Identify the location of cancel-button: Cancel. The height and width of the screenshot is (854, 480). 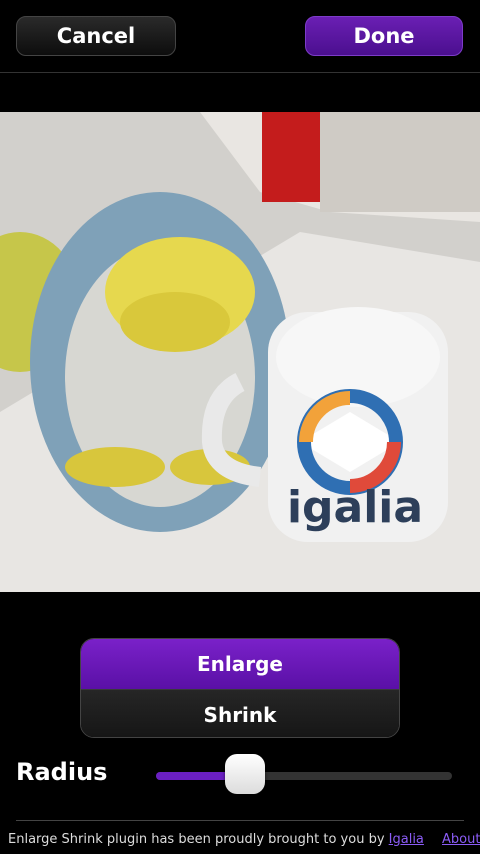
(96, 36).